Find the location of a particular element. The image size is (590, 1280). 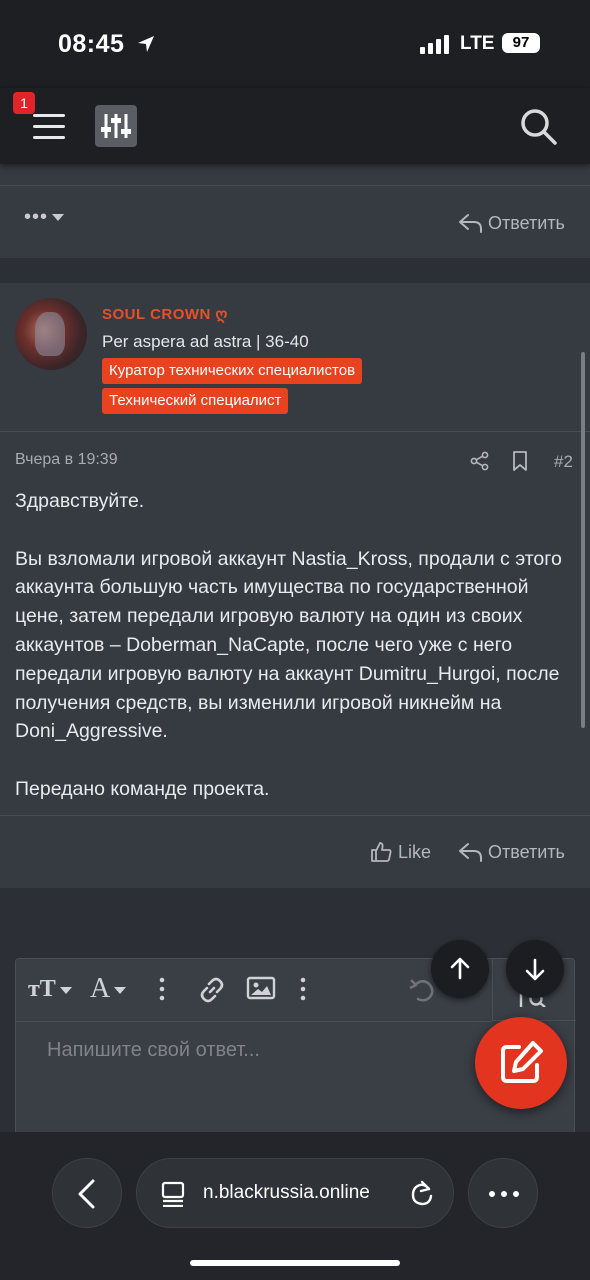

share-icon is located at coordinates (480, 461).